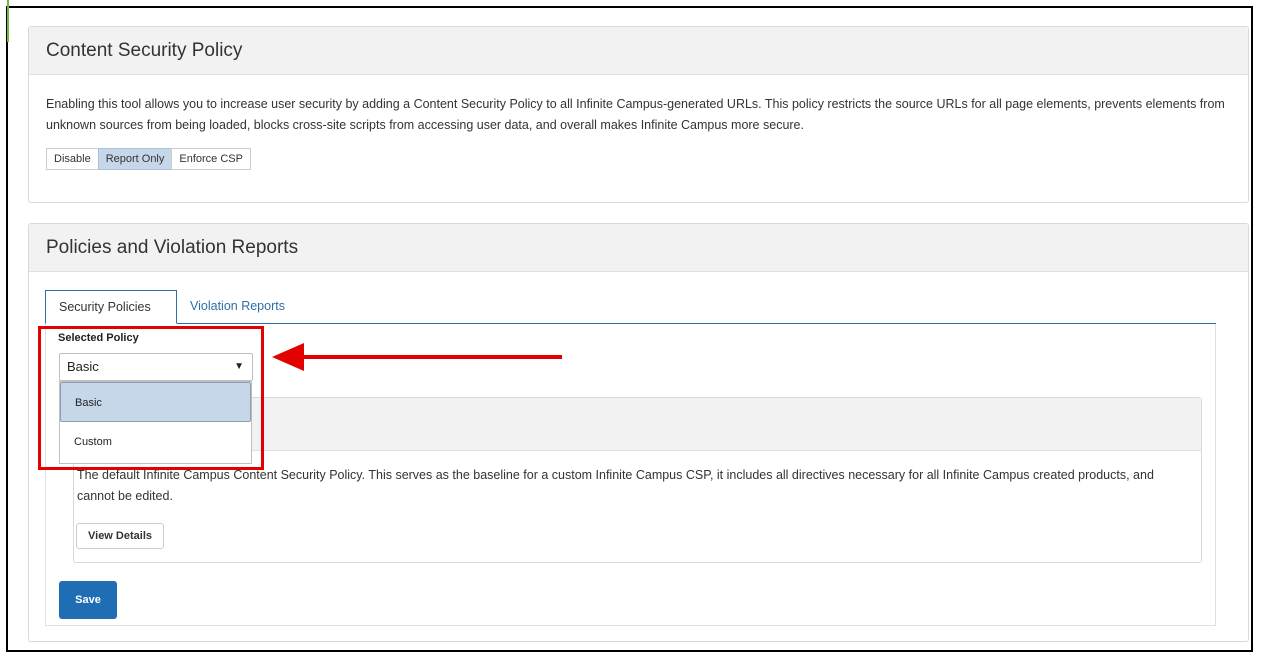 The image size is (1263, 660). Describe the element at coordinates (211, 159) in the screenshot. I see `mode-enforce-csp-button: Enforce CSP` at that location.